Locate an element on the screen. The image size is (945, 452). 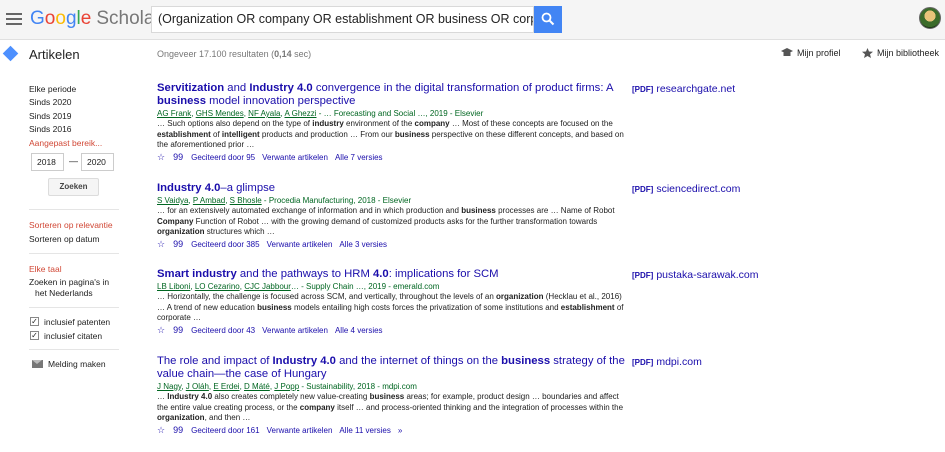
mail-icon is located at coordinates (37, 364).